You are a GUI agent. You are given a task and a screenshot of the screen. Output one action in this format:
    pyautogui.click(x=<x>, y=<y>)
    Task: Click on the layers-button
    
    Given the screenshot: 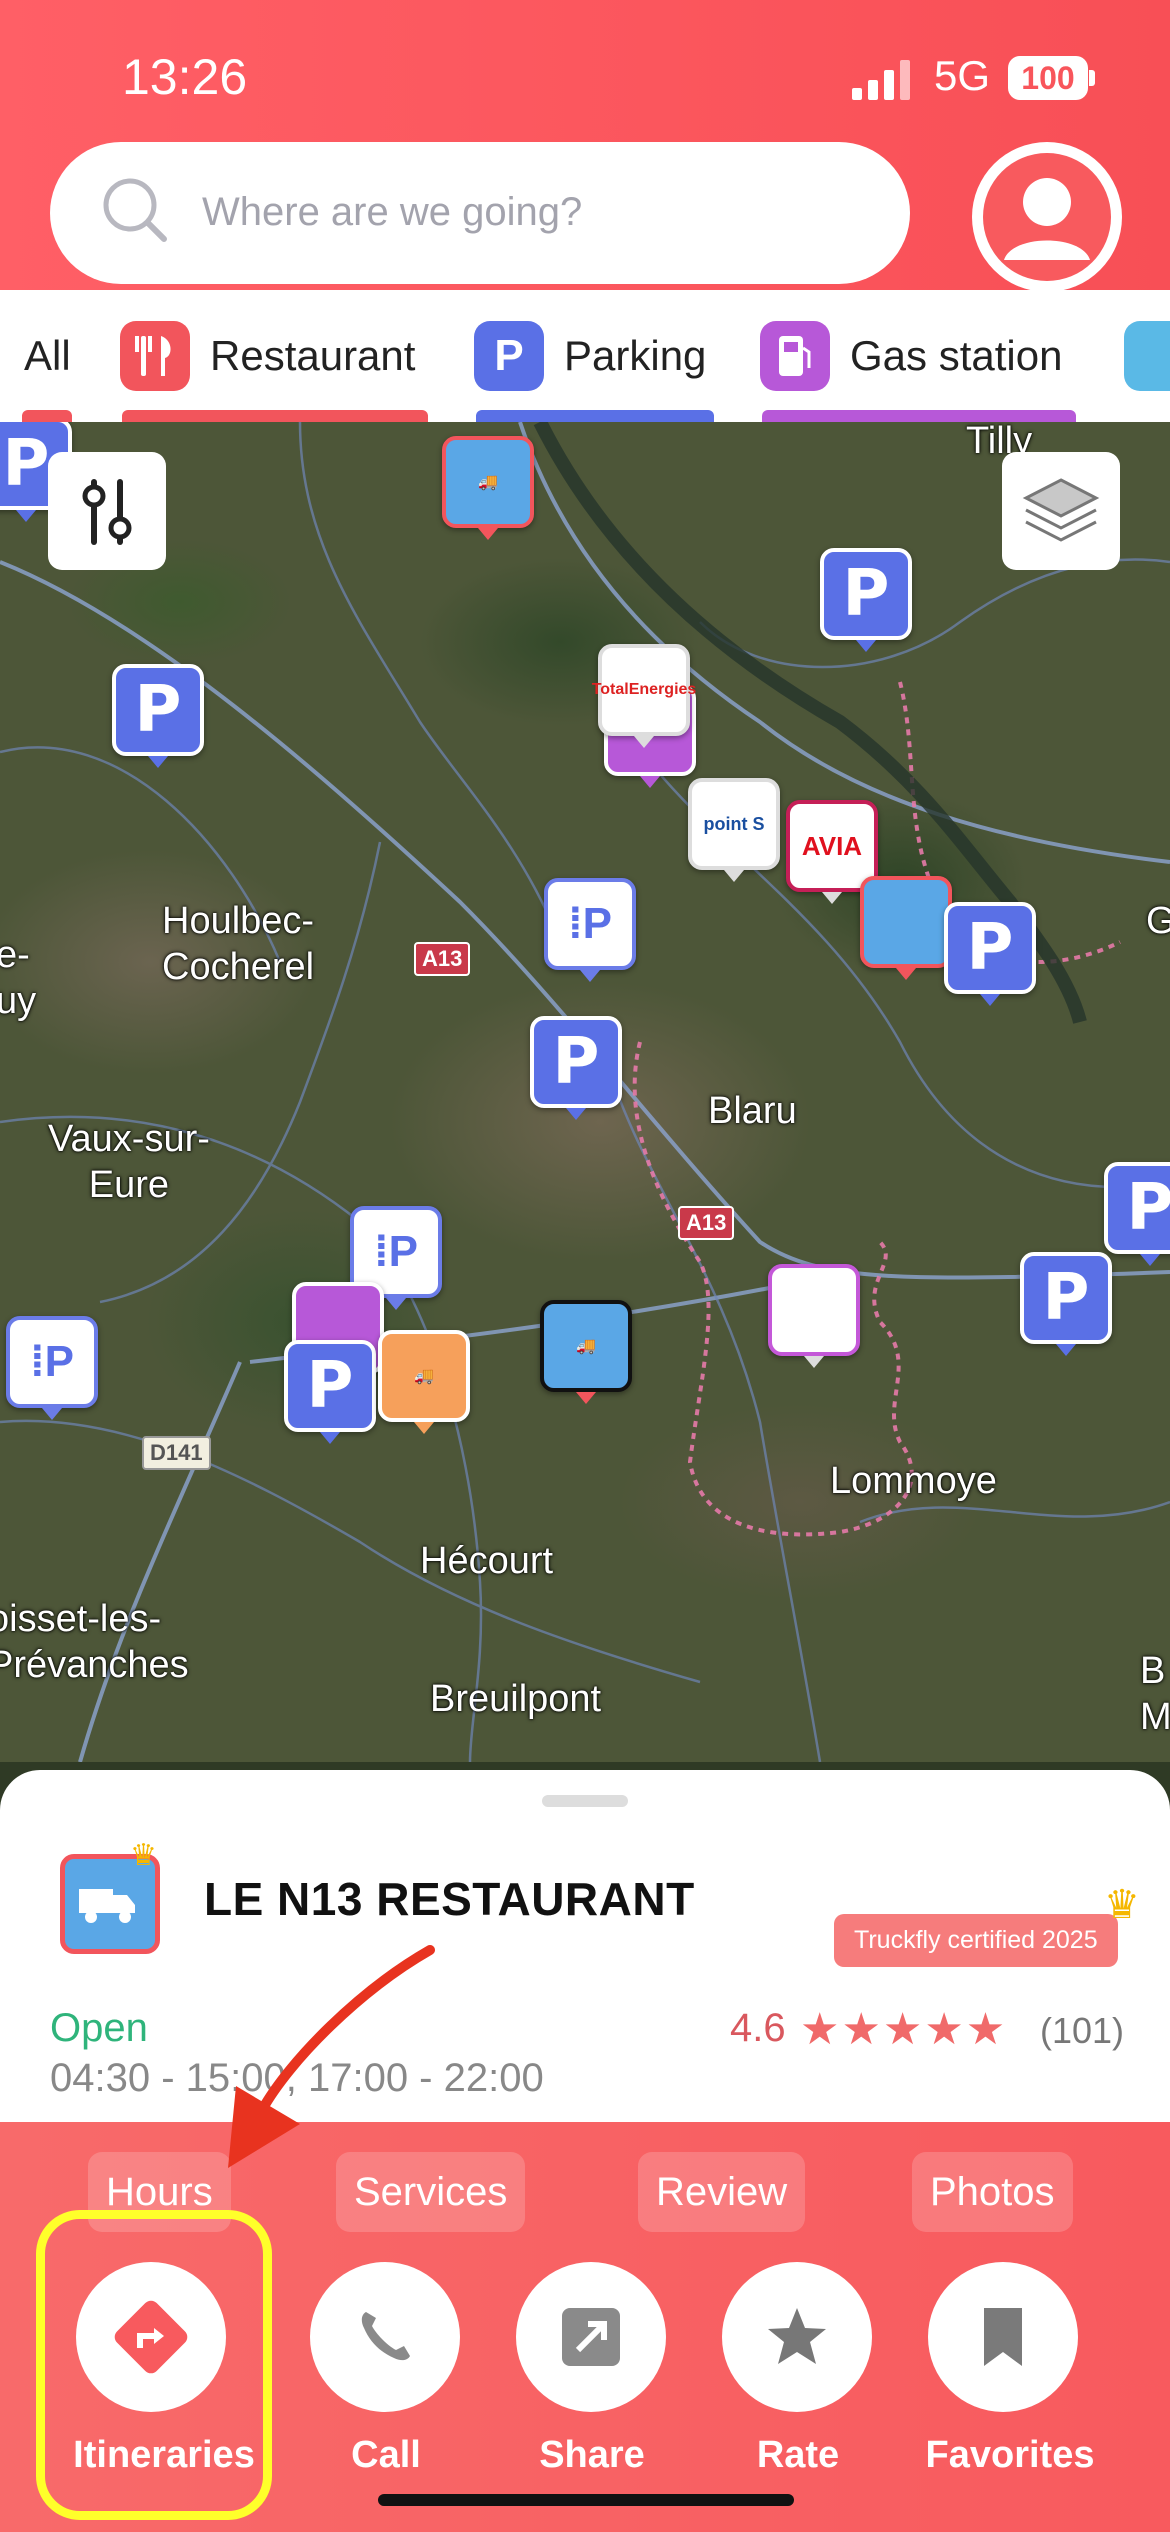 What is the action you would take?
    pyautogui.click(x=1061, y=511)
    